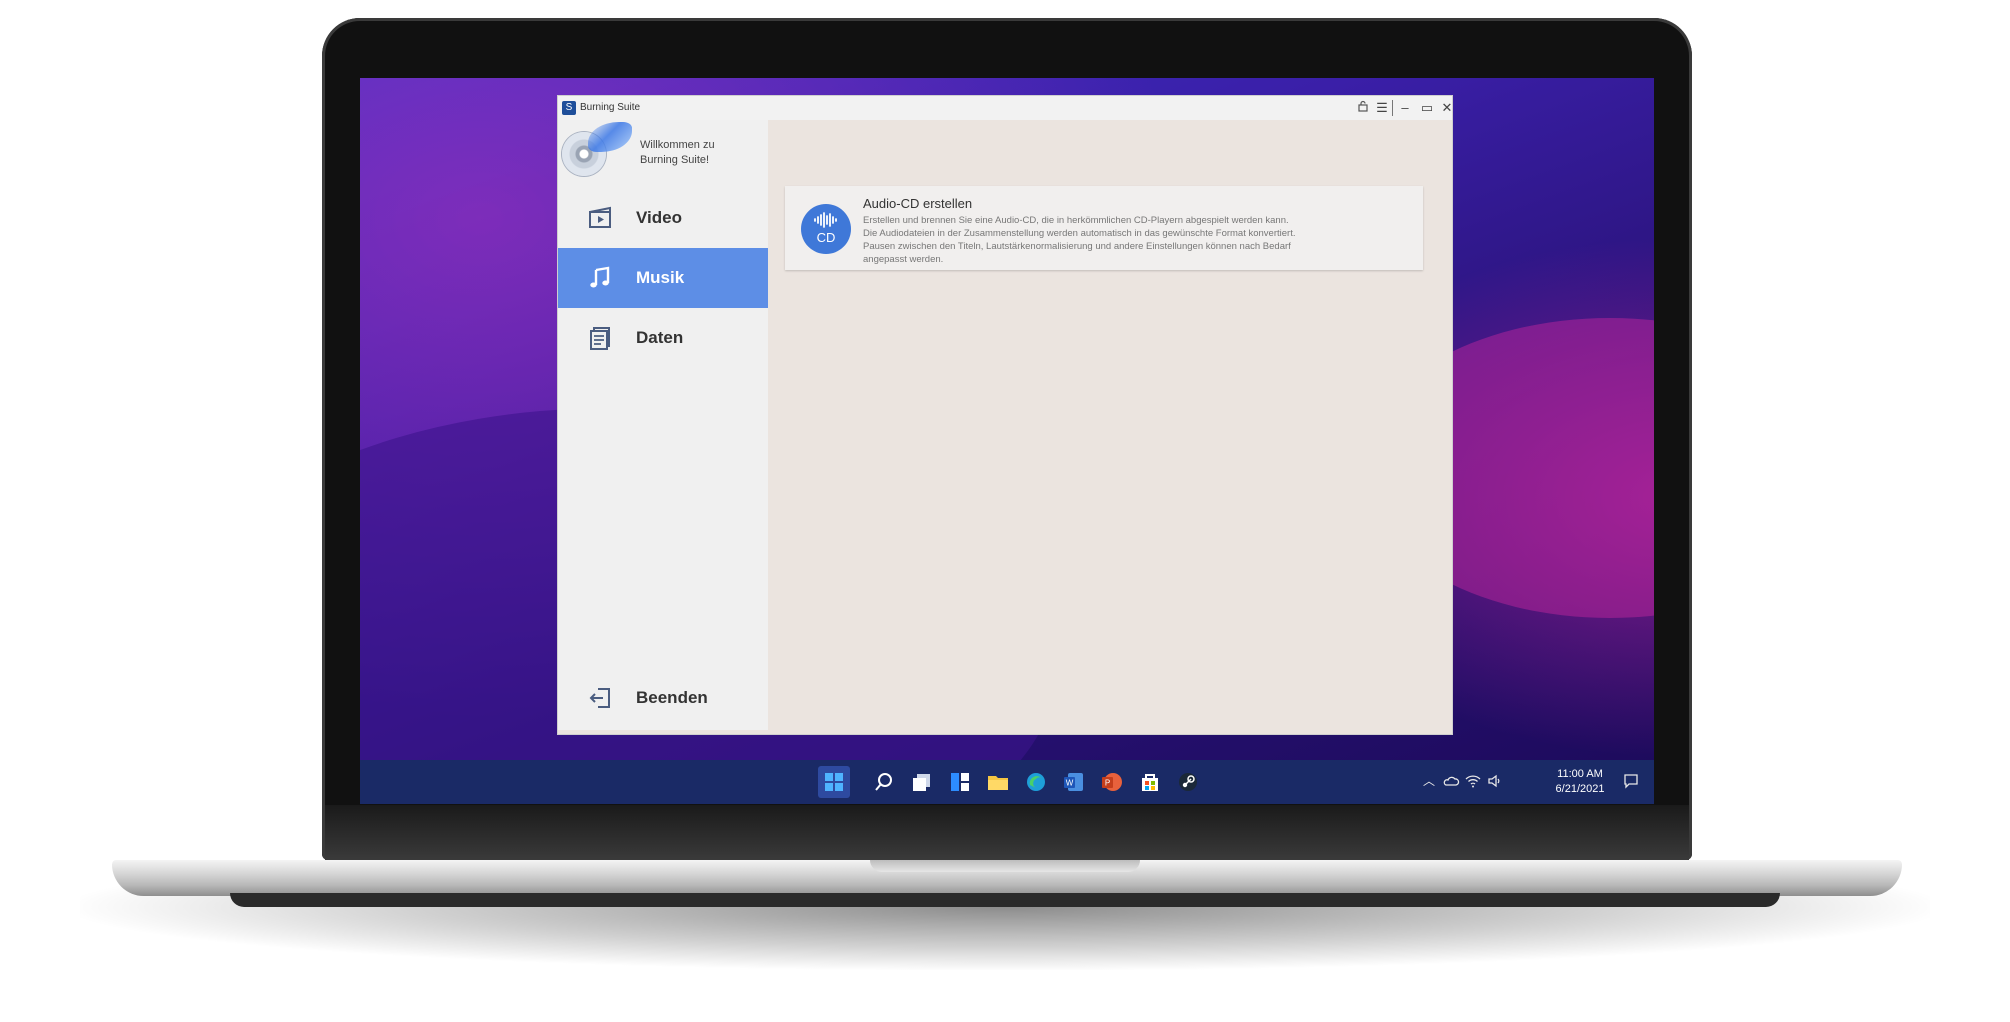  I want to click on task-view-icon, so click(922, 782).